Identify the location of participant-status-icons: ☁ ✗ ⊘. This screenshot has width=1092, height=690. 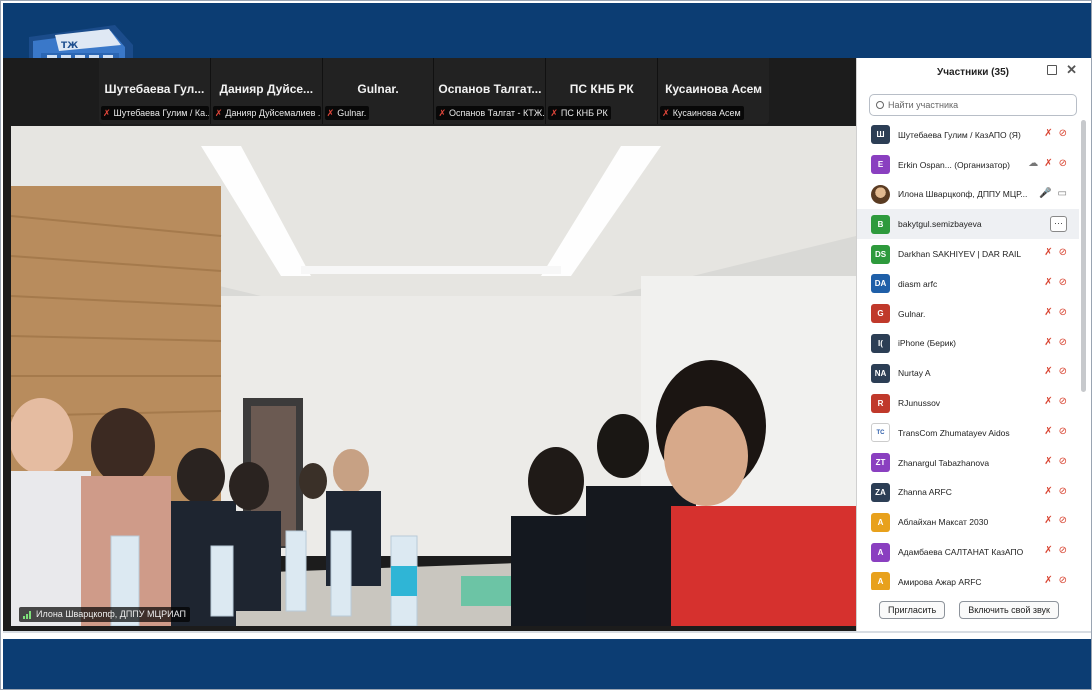
(1047, 163).